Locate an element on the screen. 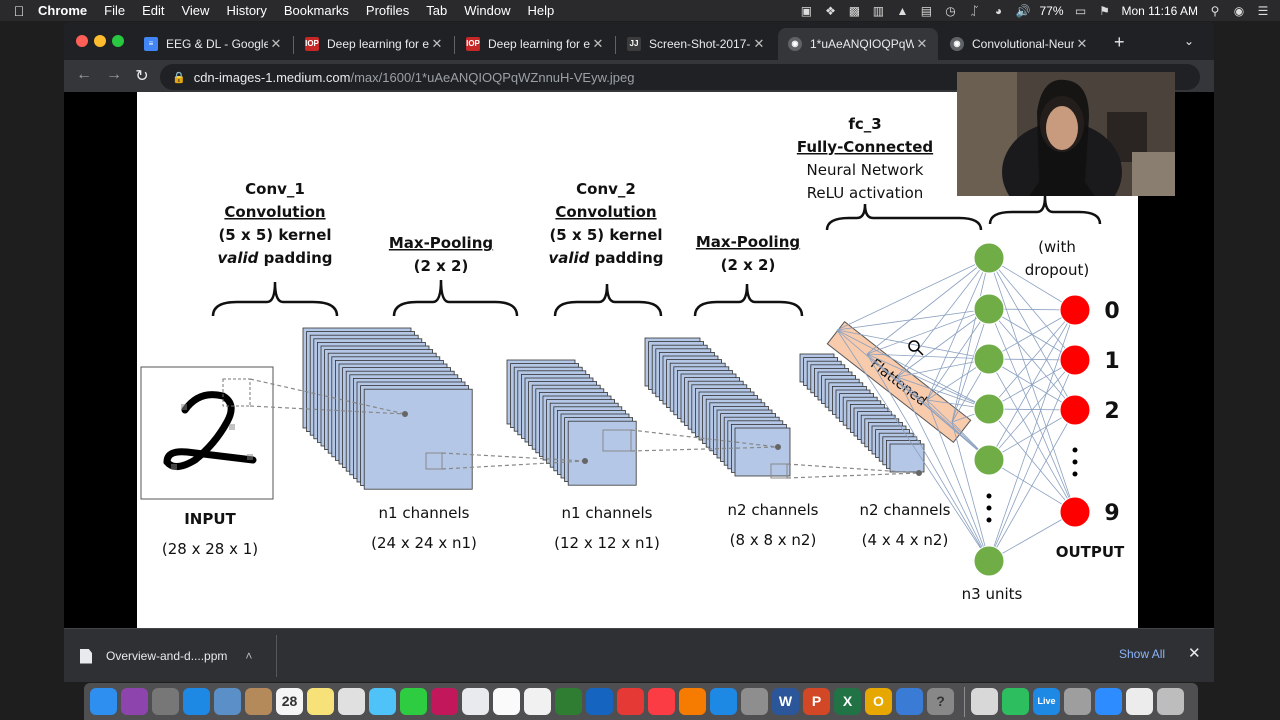 This screenshot has height=720, width=1280. app-store-icon is located at coordinates (723, 701).